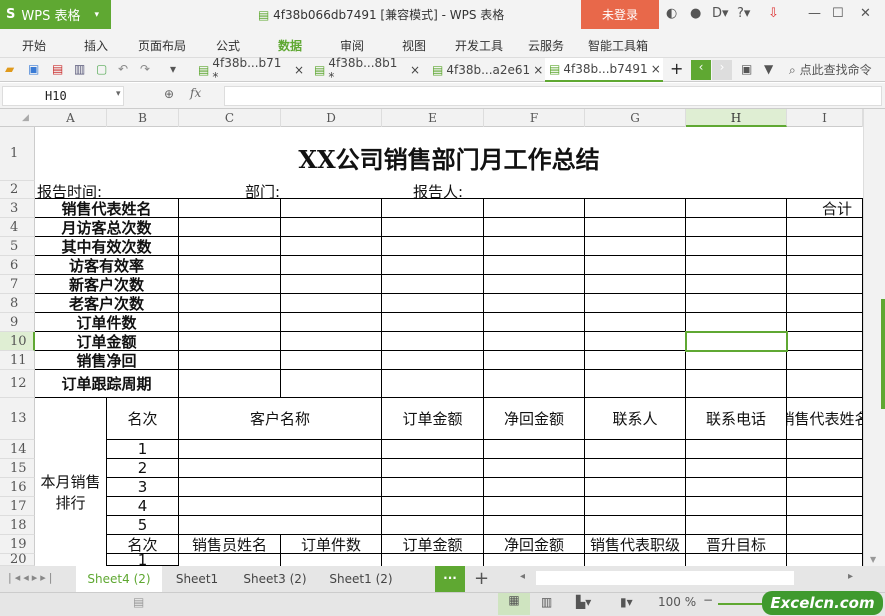  What do you see at coordinates (162, 45) in the screenshot?
I see `menu-2: 页面布局` at bounding box center [162, 45].